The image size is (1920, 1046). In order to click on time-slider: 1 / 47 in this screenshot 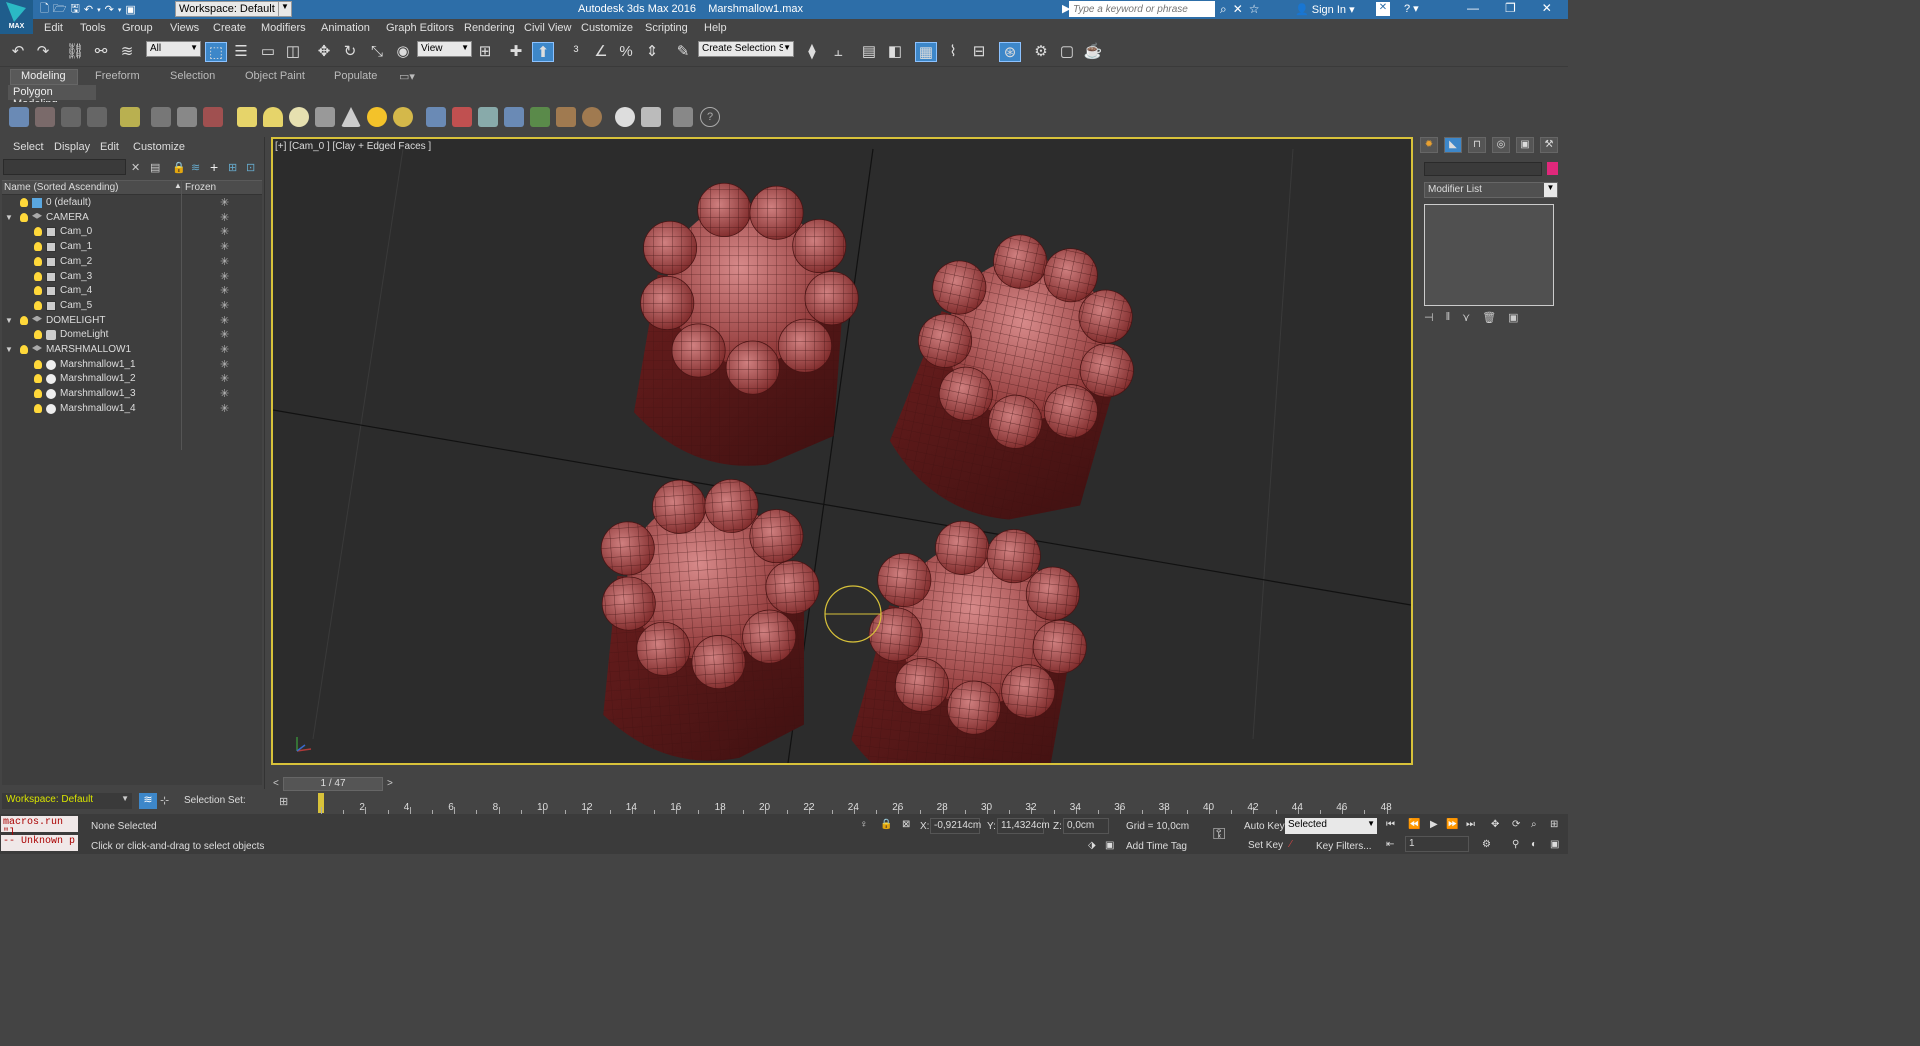, I will do `click(333, 784)`.